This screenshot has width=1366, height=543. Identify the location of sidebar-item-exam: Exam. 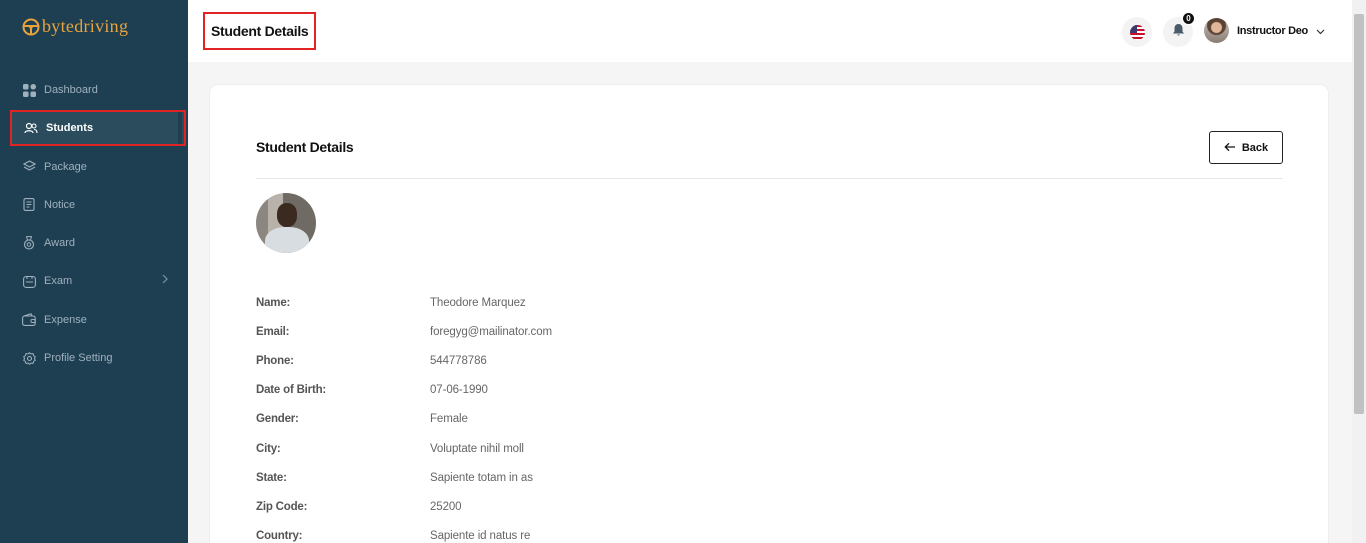
(99, 281).